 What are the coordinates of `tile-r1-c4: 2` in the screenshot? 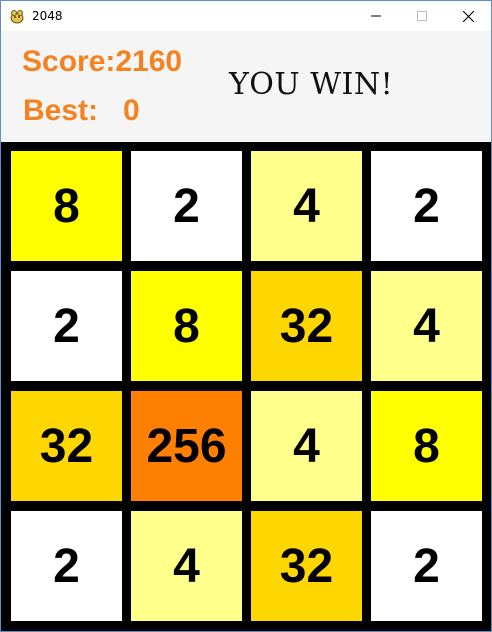 It's located at (426, 206).